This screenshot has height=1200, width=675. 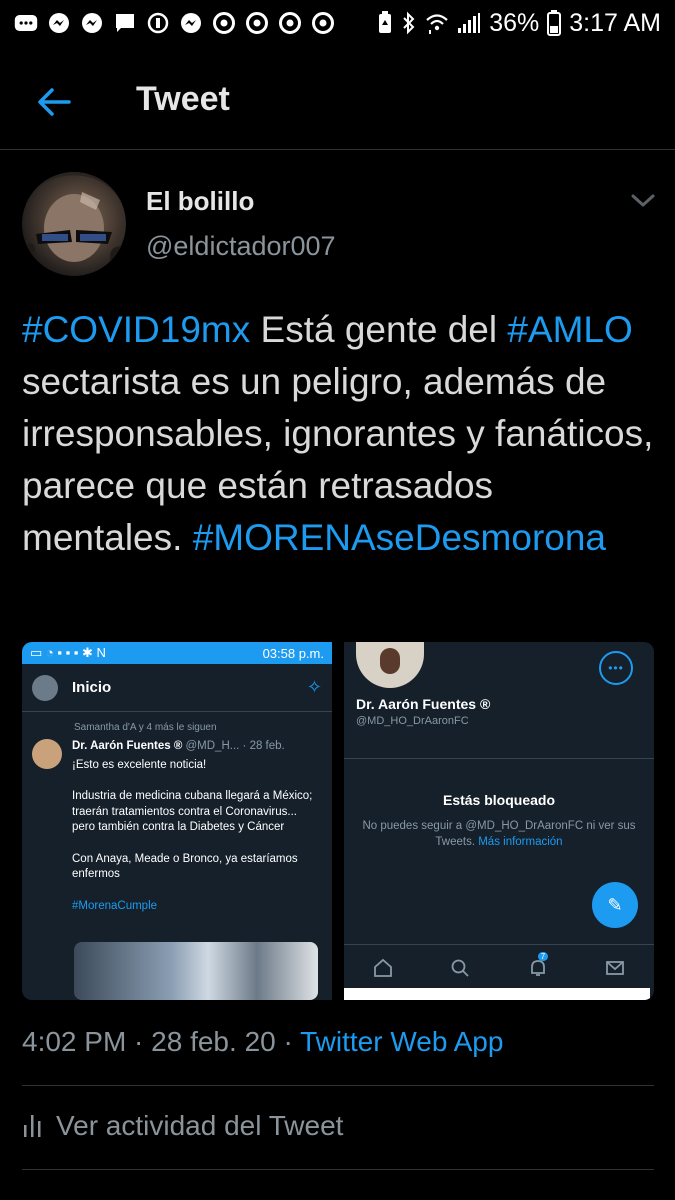 What do you see at coordinates (616, 668) in the screenshot?
I see `more-options-icon: •••` at bounding box center [616, 668].